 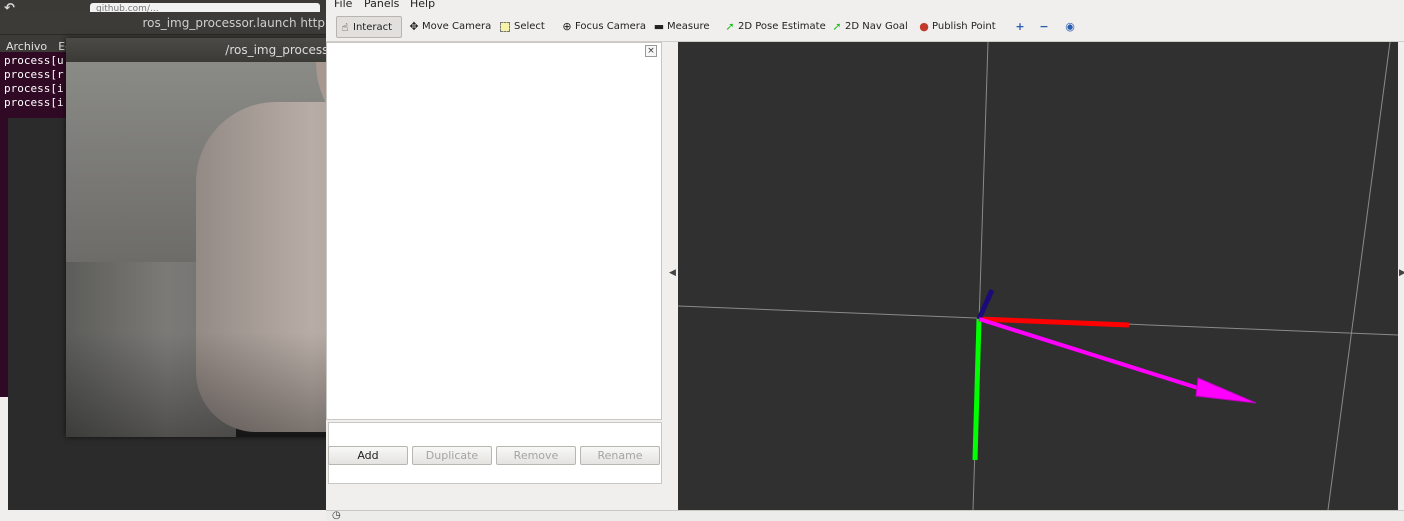 I want to click on tool-2d-nav-goal-label: 2D Nav Goal, so click(x=876, y=26).